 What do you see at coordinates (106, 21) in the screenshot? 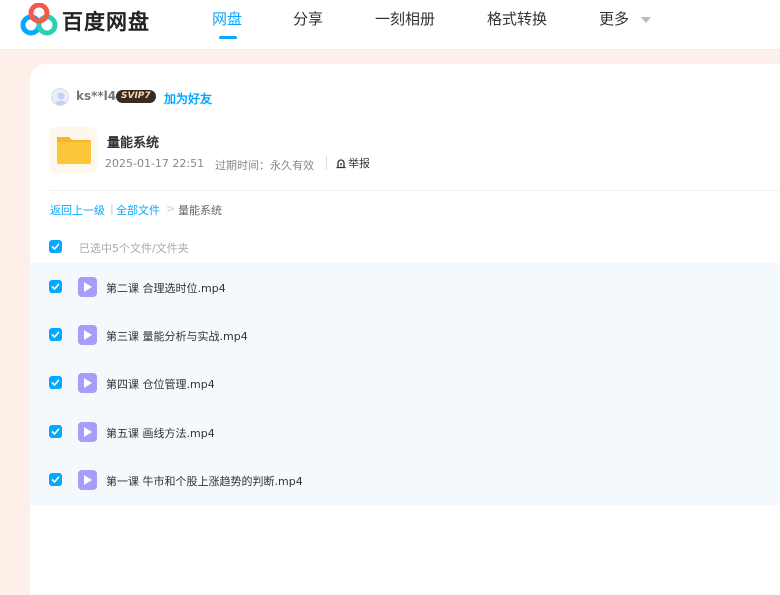
I see `brand-name: 百度网盘` at bounding box center [106, 21].